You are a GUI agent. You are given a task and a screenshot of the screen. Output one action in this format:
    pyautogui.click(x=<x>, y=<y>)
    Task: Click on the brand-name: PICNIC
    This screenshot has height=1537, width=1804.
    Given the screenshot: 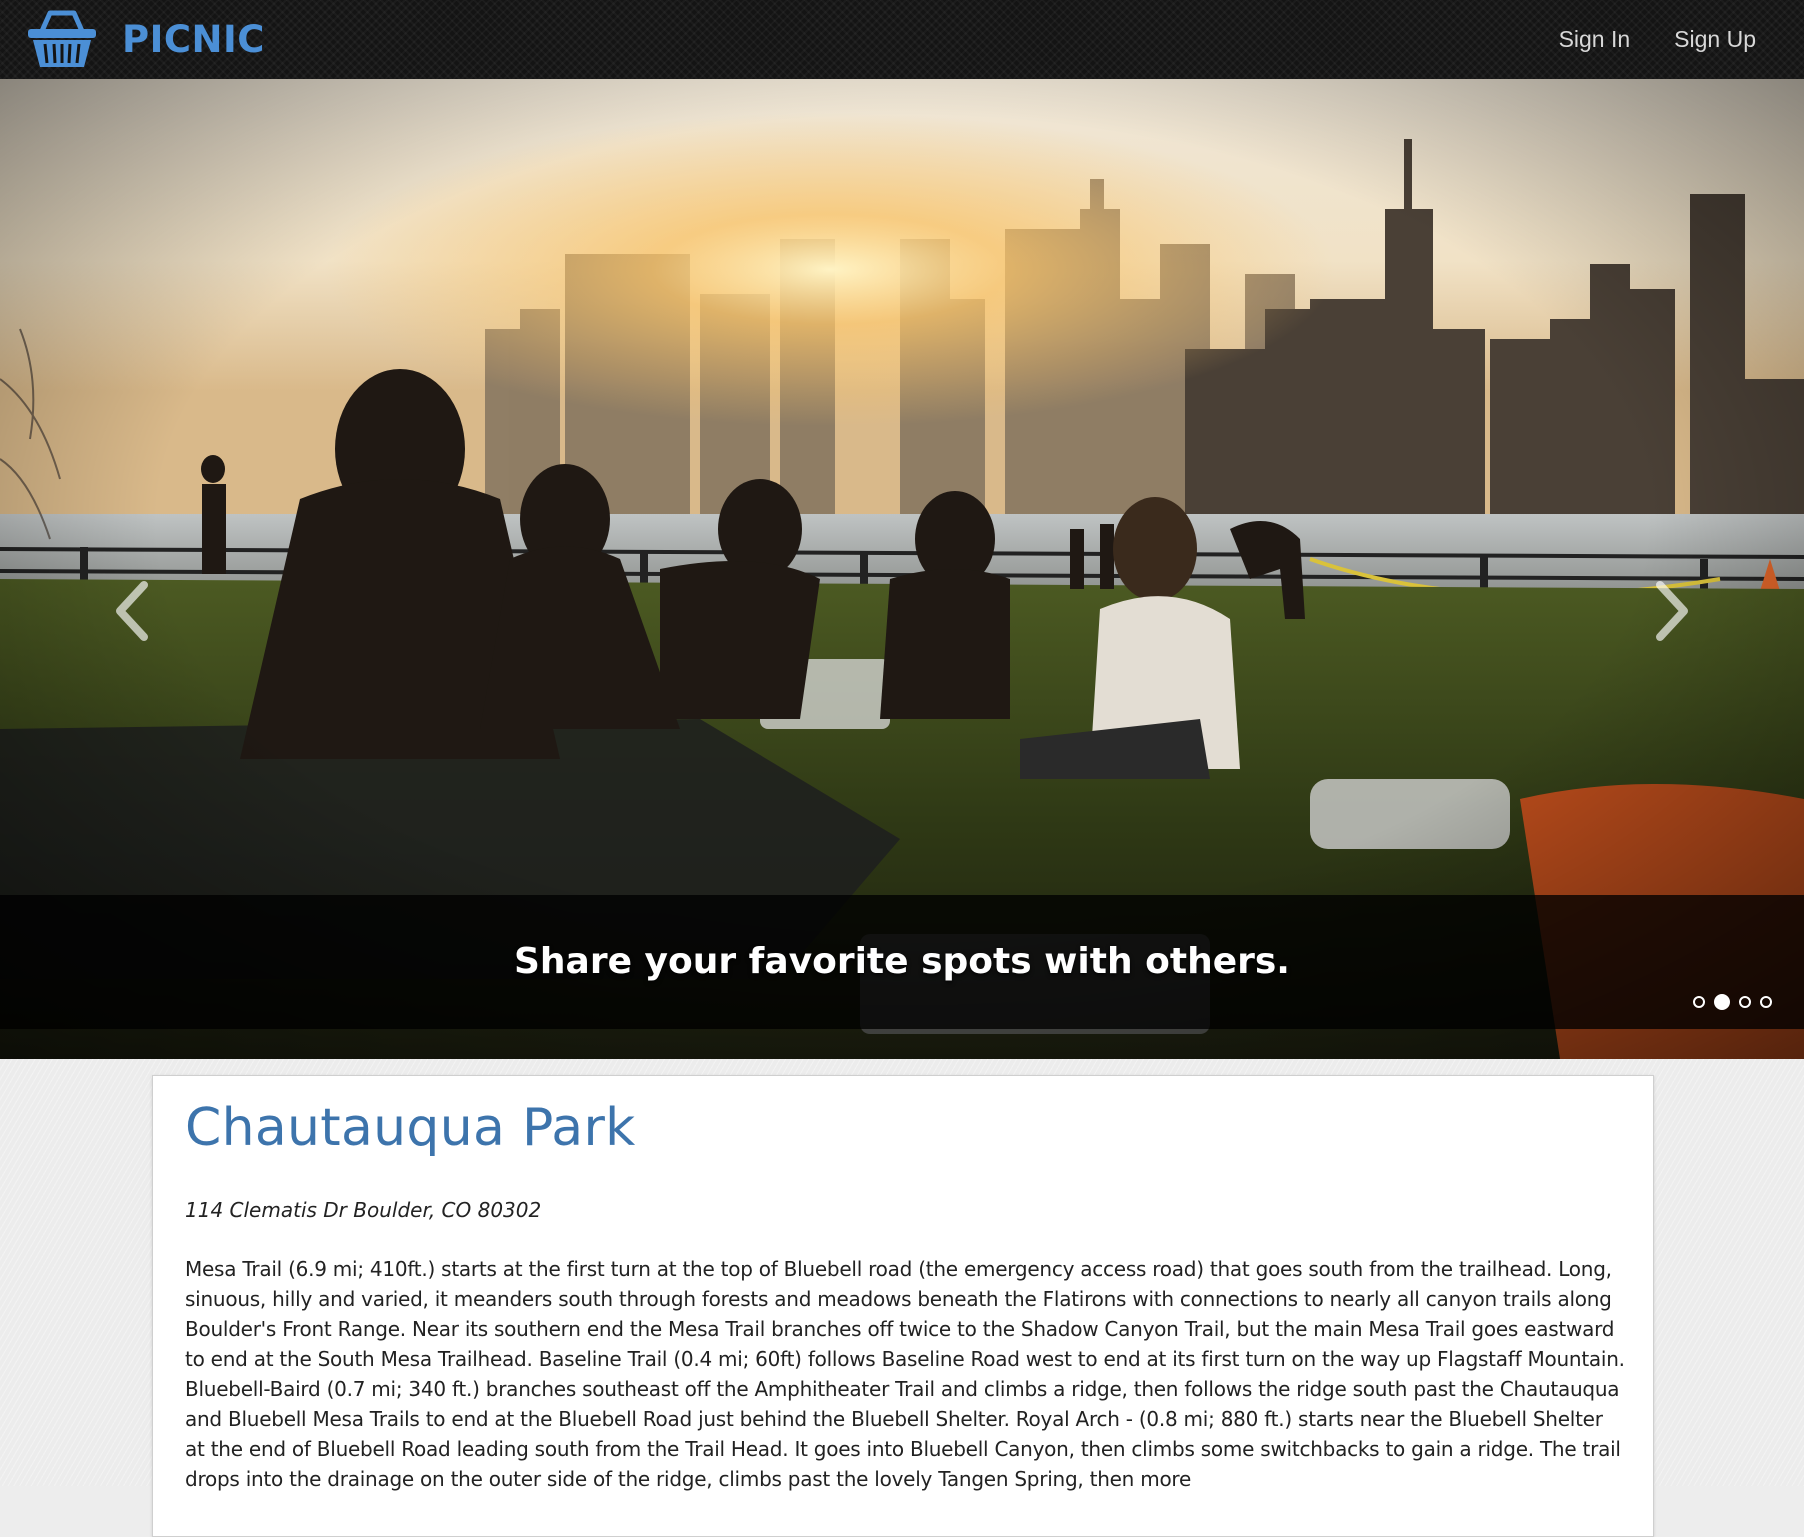 What is the action you would take?
    pyautogui.click(x=193, y=39)
    